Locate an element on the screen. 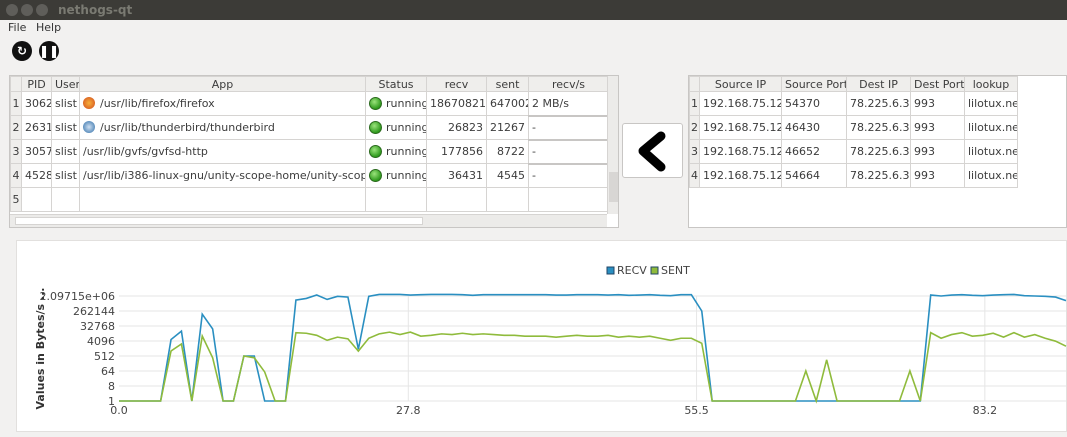 The image size is (1067, 437). source-port-cell: 54664 is located at coordinates (814, 175).